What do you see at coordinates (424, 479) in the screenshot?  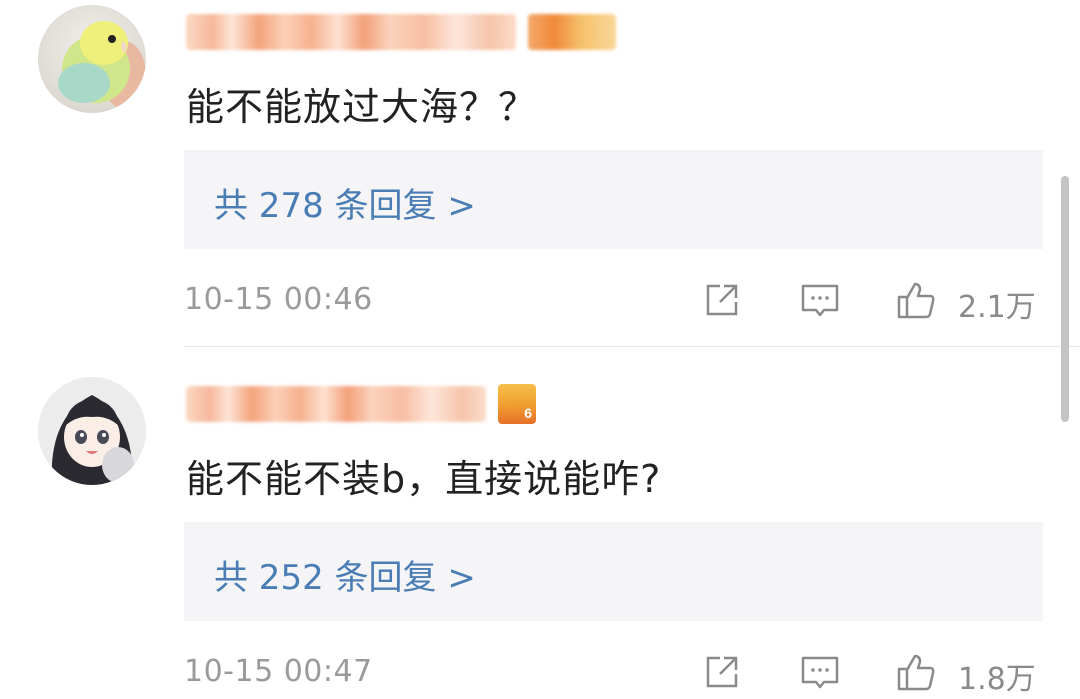 I see `comment-text: 能不能不装b，直接说能咋?` at bounding box center [424, 479].